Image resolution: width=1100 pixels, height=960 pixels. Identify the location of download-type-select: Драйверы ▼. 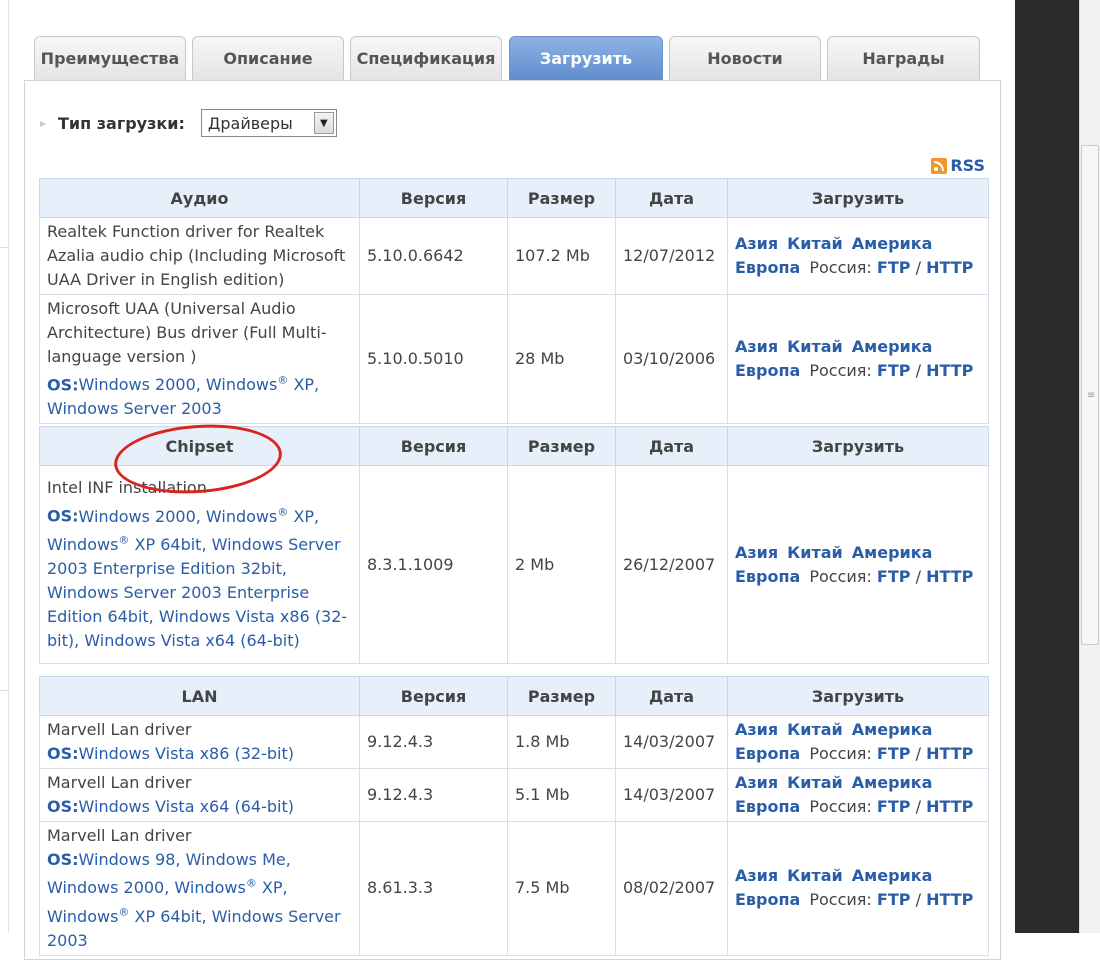
(268, 123).